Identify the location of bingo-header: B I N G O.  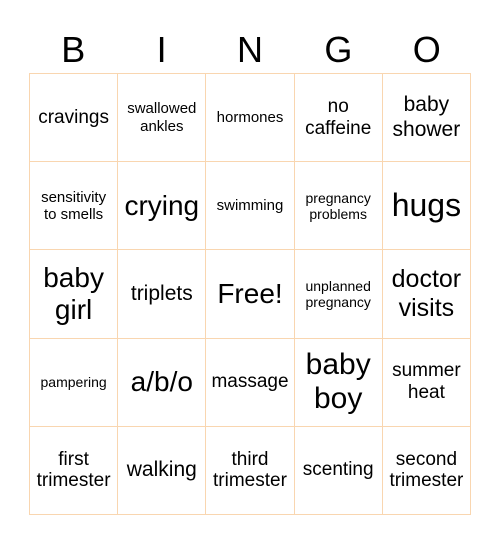
(250, 50).